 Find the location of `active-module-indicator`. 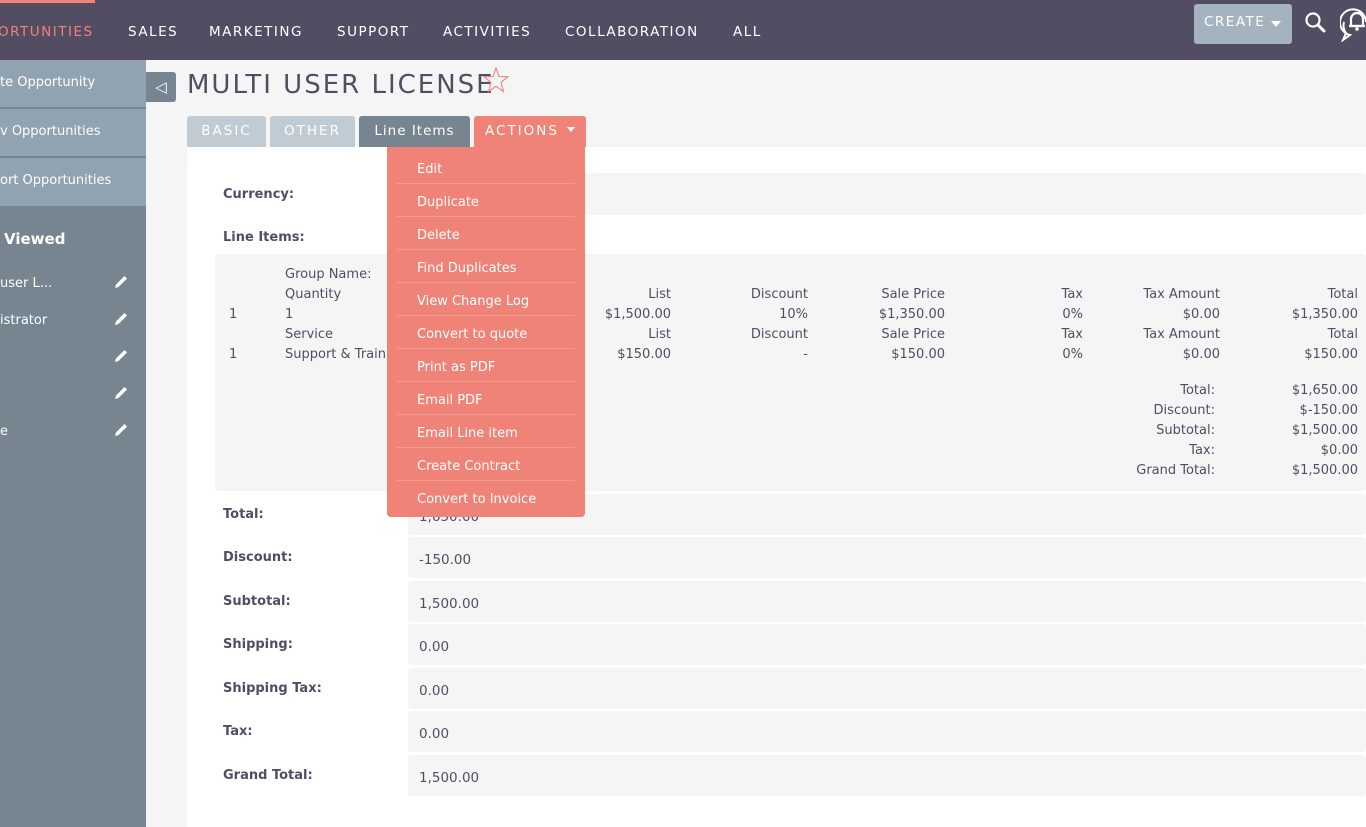

active-module-indicator is located at coordinates (47, 1).